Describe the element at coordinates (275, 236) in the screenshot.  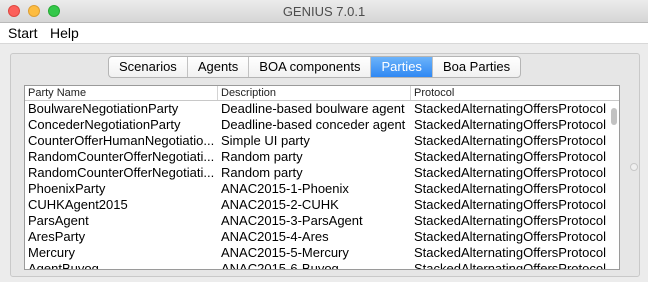
I see `description-cell: ANAC2015-4-Ares` at that location.